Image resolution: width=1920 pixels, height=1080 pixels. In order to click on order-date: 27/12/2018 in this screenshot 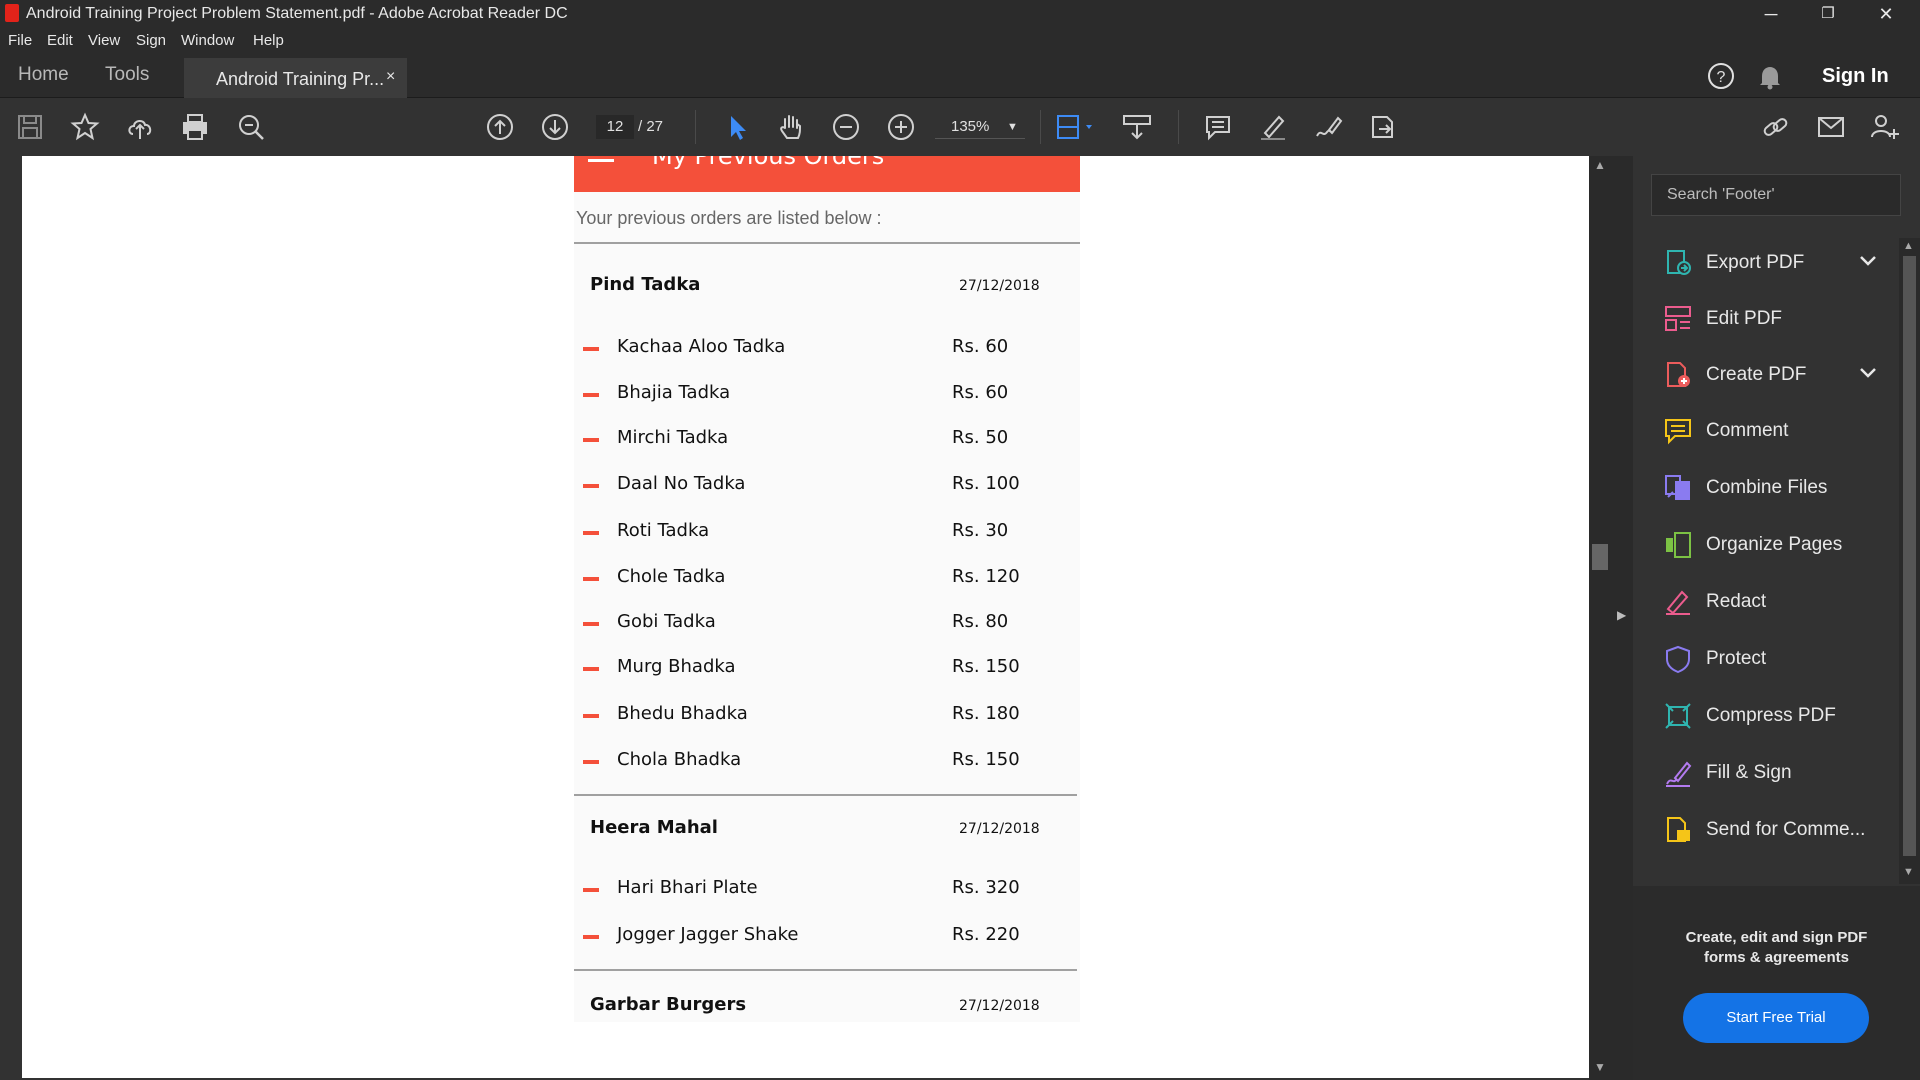, I will do `click(999, 286)`.